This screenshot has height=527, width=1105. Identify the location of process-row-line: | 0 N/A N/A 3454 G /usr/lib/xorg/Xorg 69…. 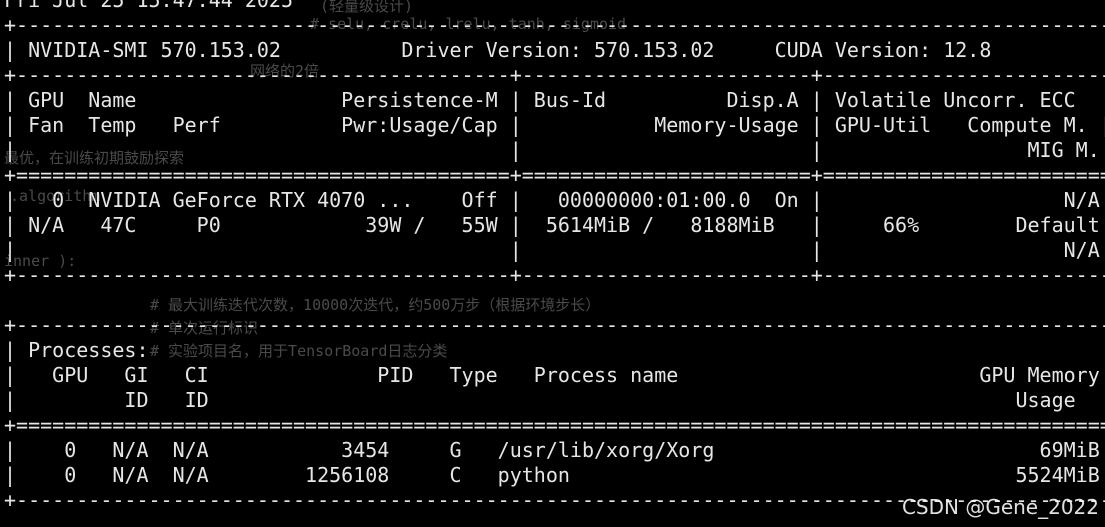
(554, 450).